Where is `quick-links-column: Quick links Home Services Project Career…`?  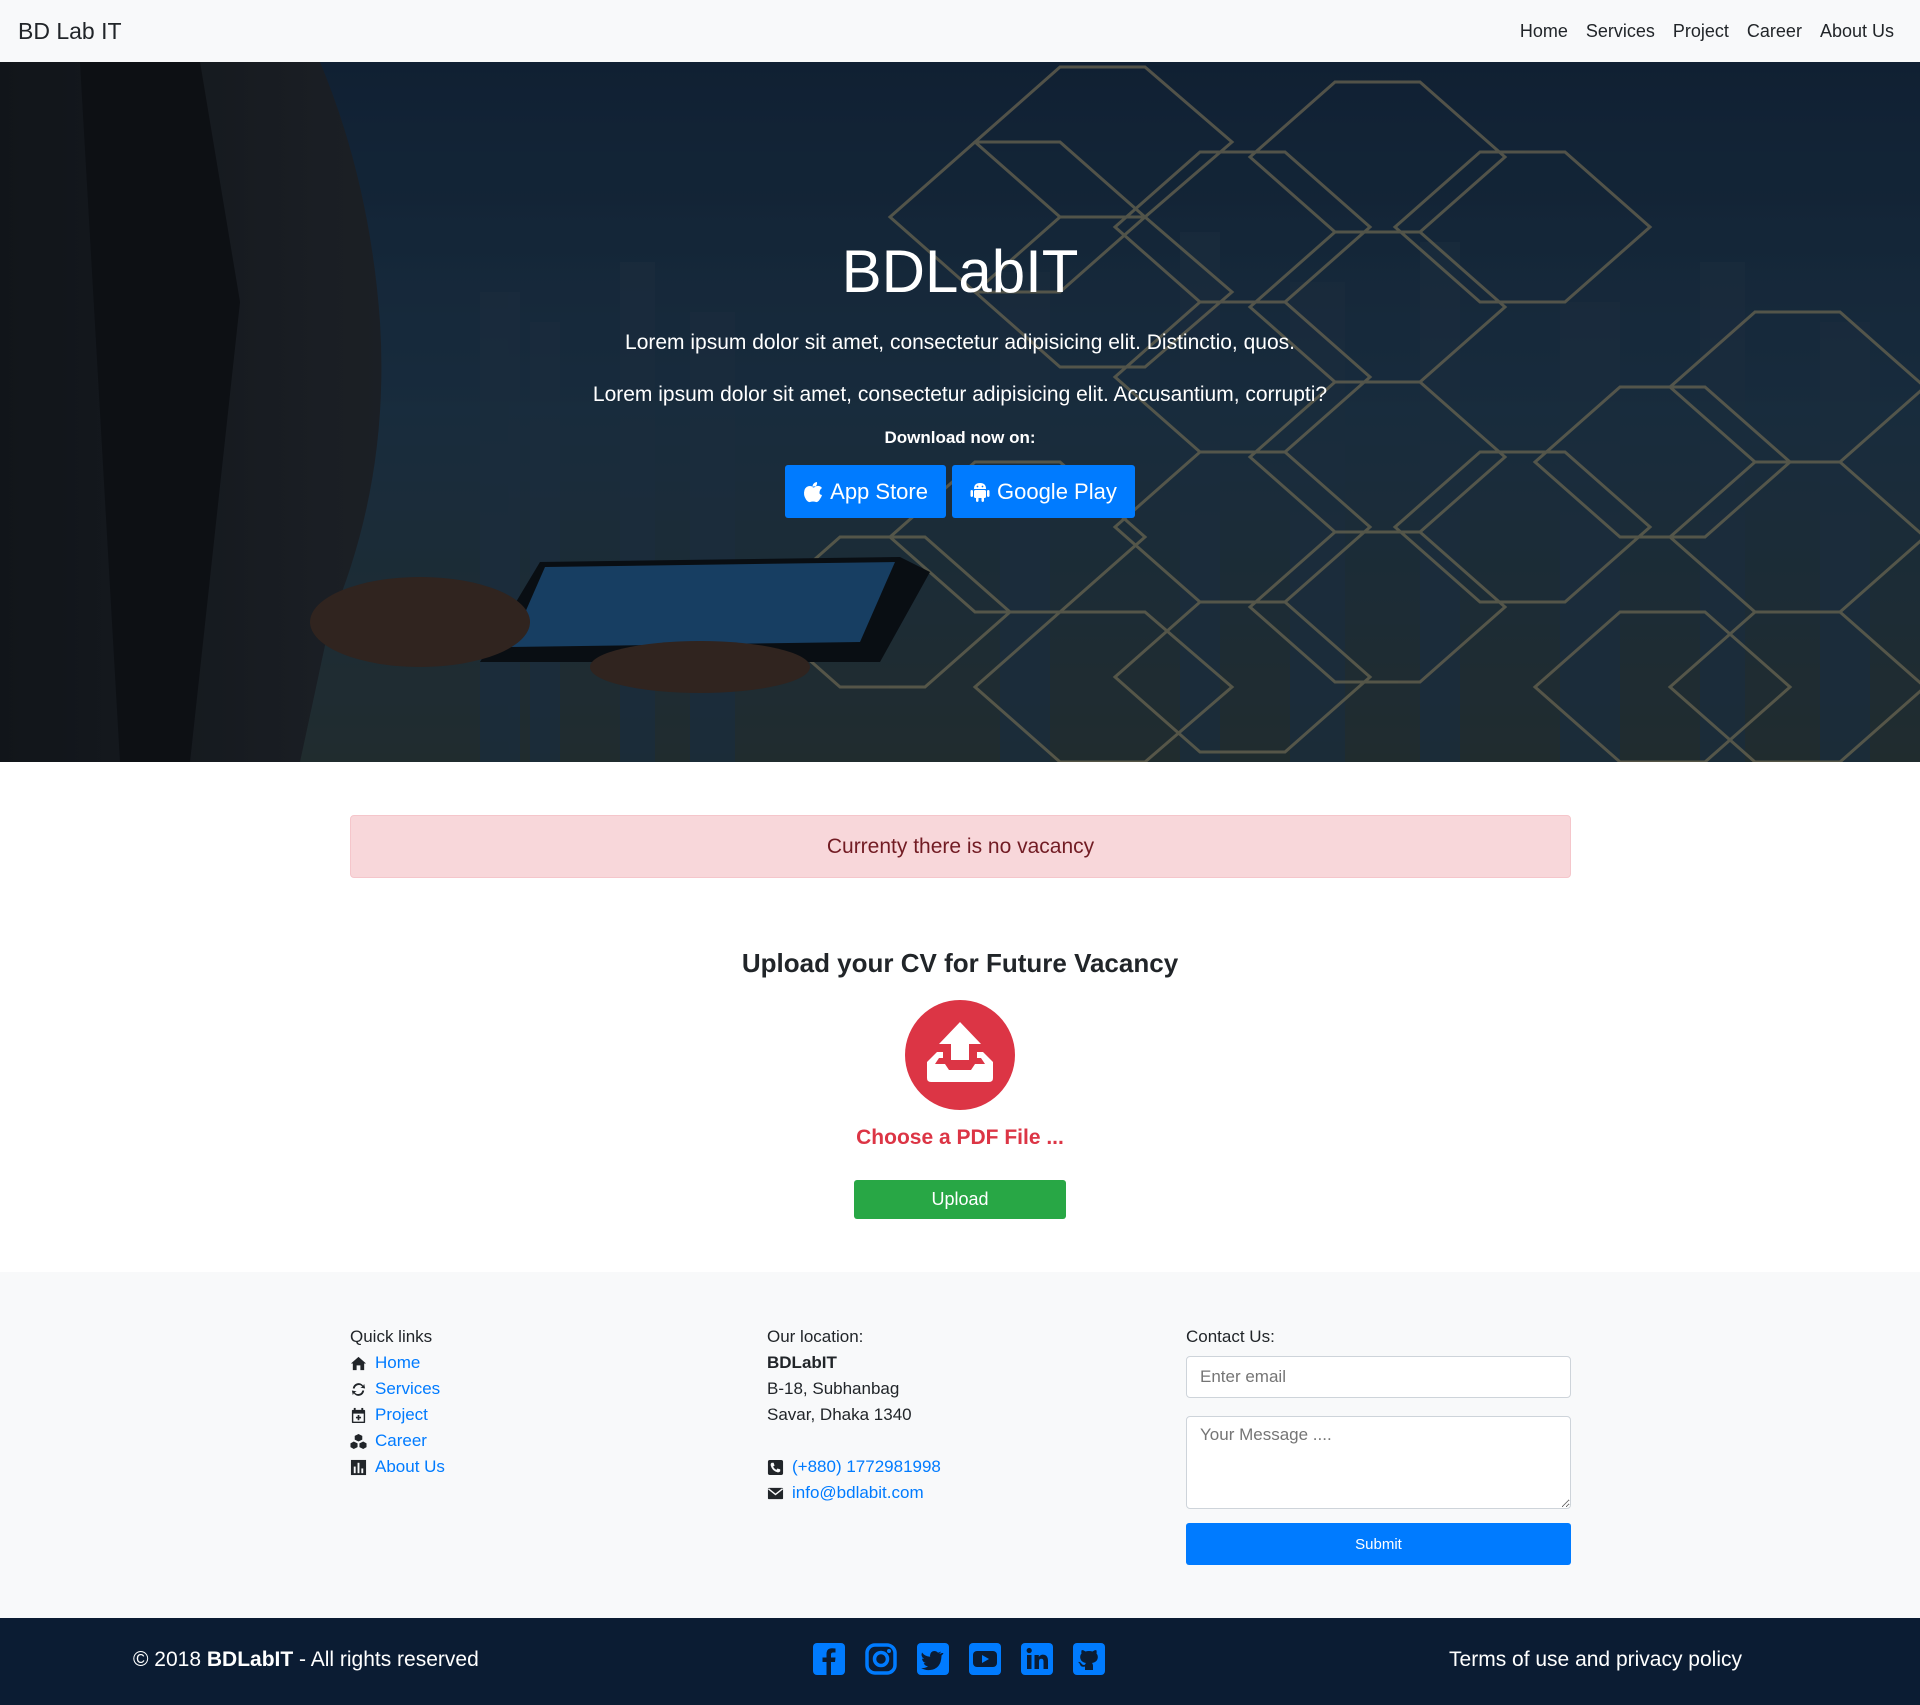
quick-links-column: Quick links Home Services Project Career… is located at coordinates (397, 1402).